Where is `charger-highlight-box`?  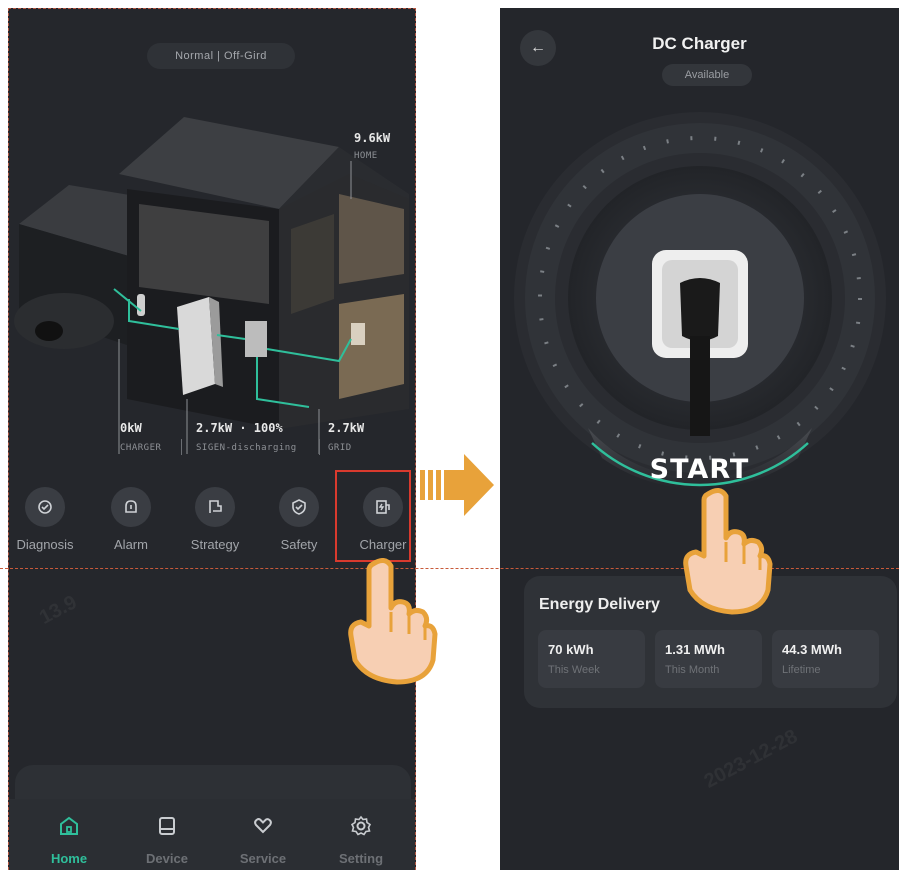 charger-highlight-box is located at coordinates (373, 516).